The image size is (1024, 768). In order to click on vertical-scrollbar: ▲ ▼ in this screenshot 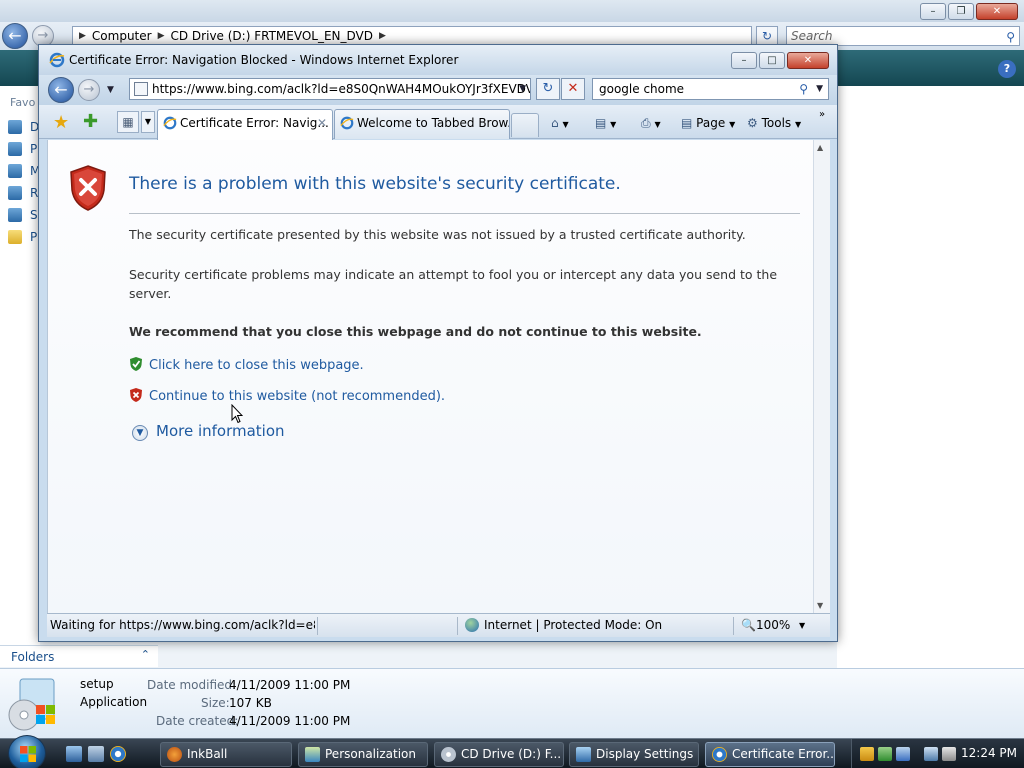, I will do `click(821, 376)`.